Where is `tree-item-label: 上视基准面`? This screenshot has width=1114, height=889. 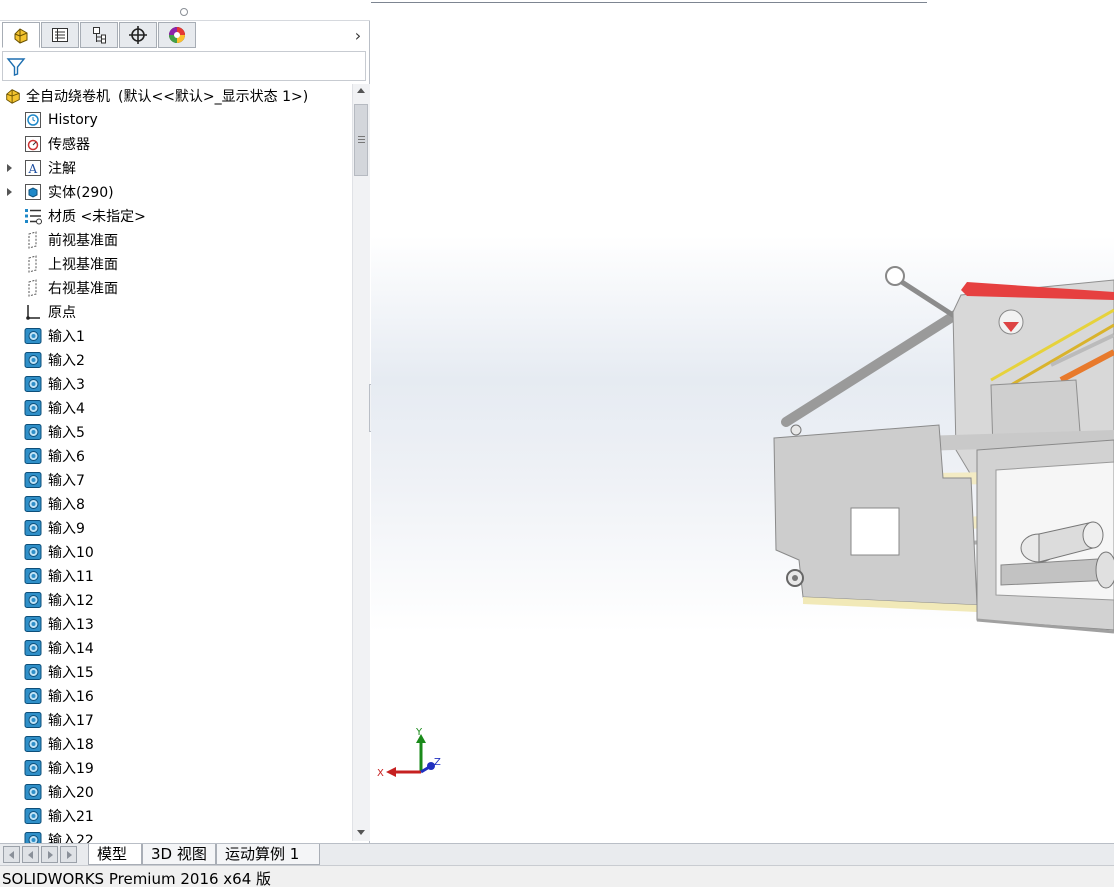
tree-item-label: 上视基准面 is located at coordinates (83, 265).